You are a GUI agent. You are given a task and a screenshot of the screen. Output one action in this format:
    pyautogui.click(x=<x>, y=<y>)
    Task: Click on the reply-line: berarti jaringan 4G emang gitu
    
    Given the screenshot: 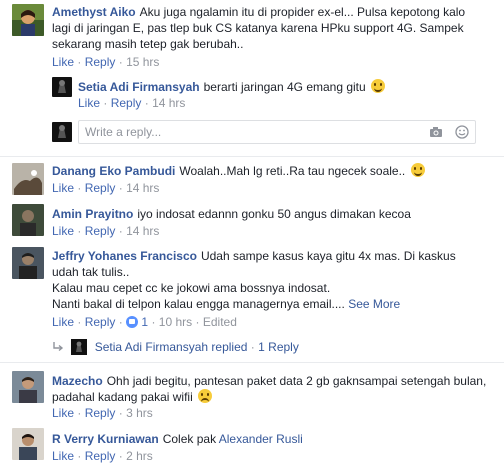 What is the action you would take?
    pyautogui.click(x=284, y=87)
    